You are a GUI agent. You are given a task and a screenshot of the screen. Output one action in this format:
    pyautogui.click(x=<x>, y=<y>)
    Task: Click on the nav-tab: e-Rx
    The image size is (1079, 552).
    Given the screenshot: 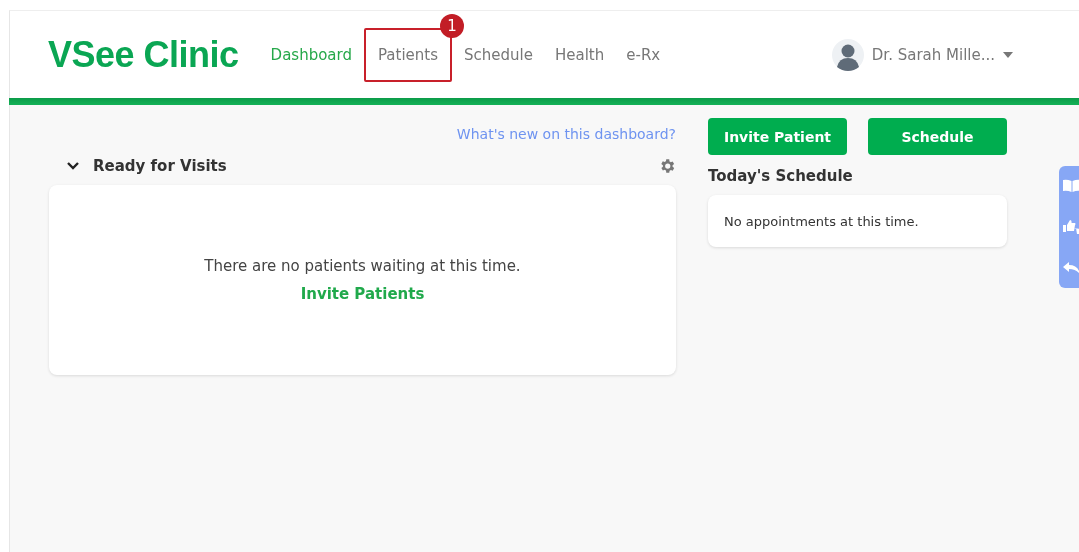 What is the action you would take?
    pyautogui.click(x=643, y=54)
    